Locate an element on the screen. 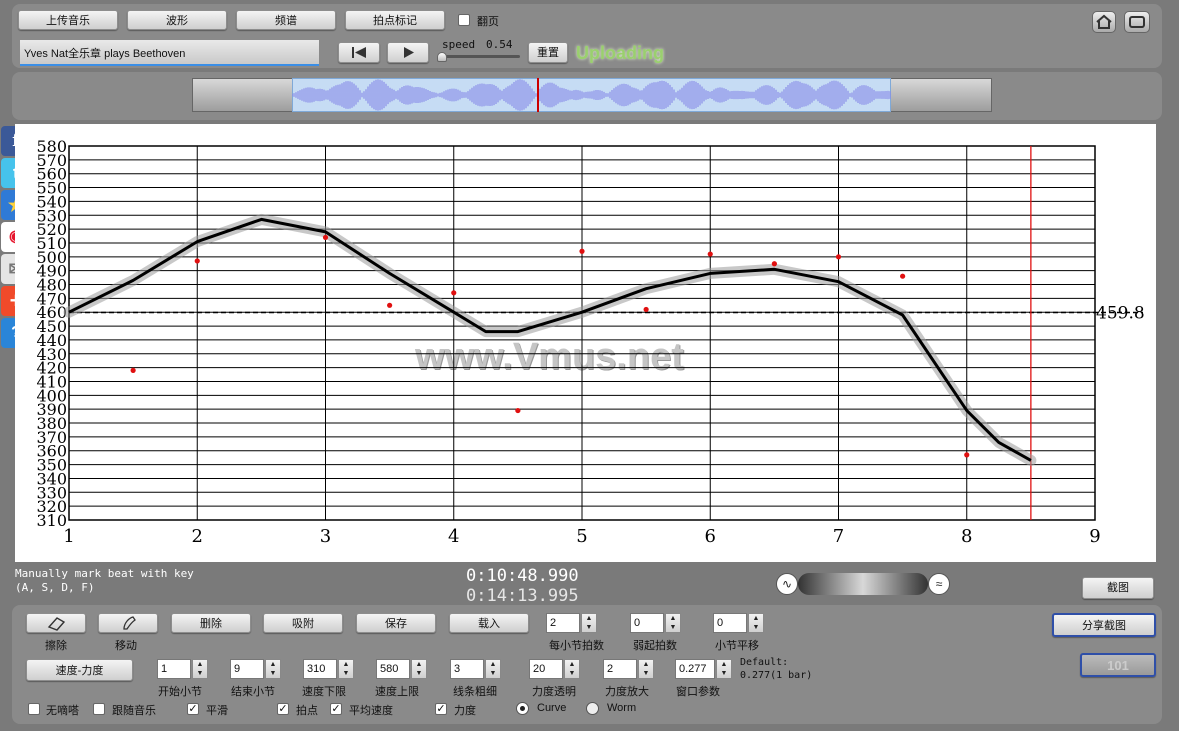 The height and width of the screenshot is (731, 1179). end-bar-arrows: ▲ ▼ is located at coordinates (273, 669).